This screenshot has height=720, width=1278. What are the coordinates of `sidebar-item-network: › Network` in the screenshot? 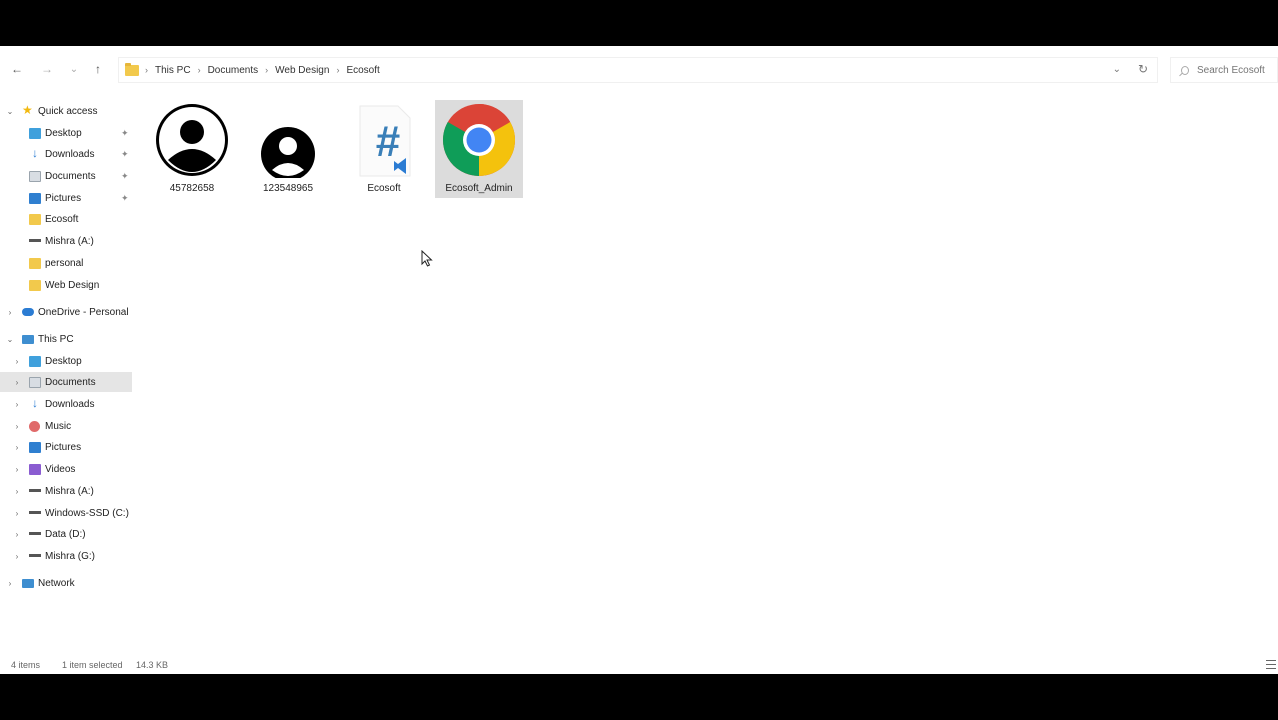 It's located at (66, 583).